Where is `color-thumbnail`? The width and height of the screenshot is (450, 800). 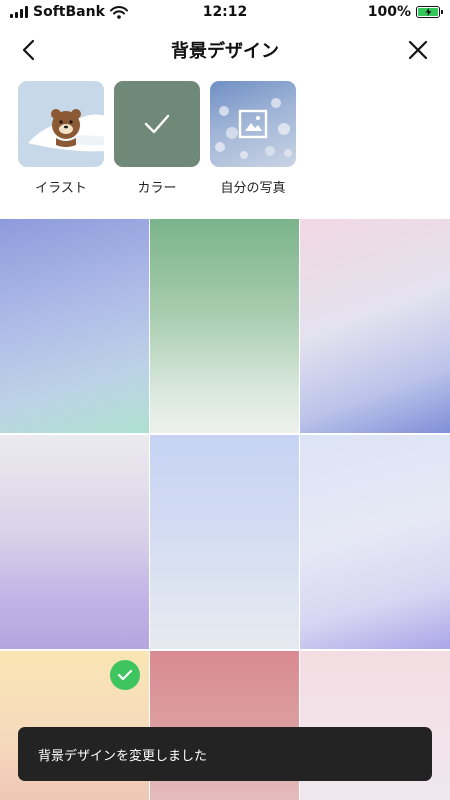 color-thumbnail is located at coordinates (157, 124).